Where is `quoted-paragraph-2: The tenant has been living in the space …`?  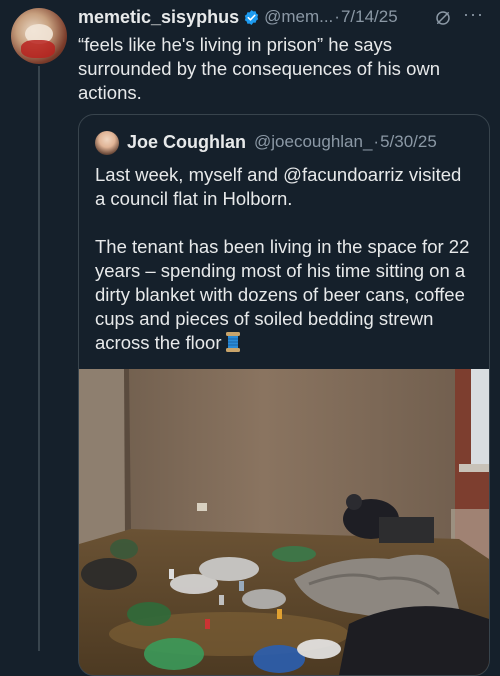
quoted-paragraph-2: The tenant has been living in the space … is located at coordinates (285, 295).